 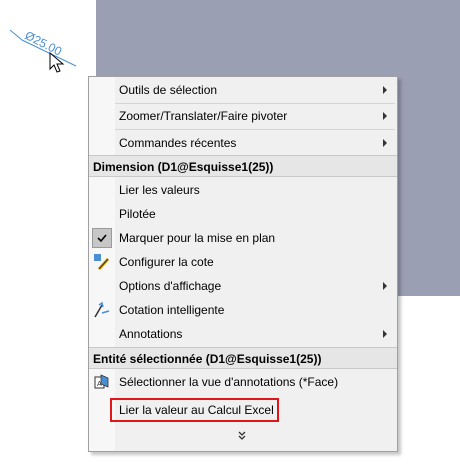 I want to click on menu-item-label: Options d'affichage, so click(x=170, y=286).